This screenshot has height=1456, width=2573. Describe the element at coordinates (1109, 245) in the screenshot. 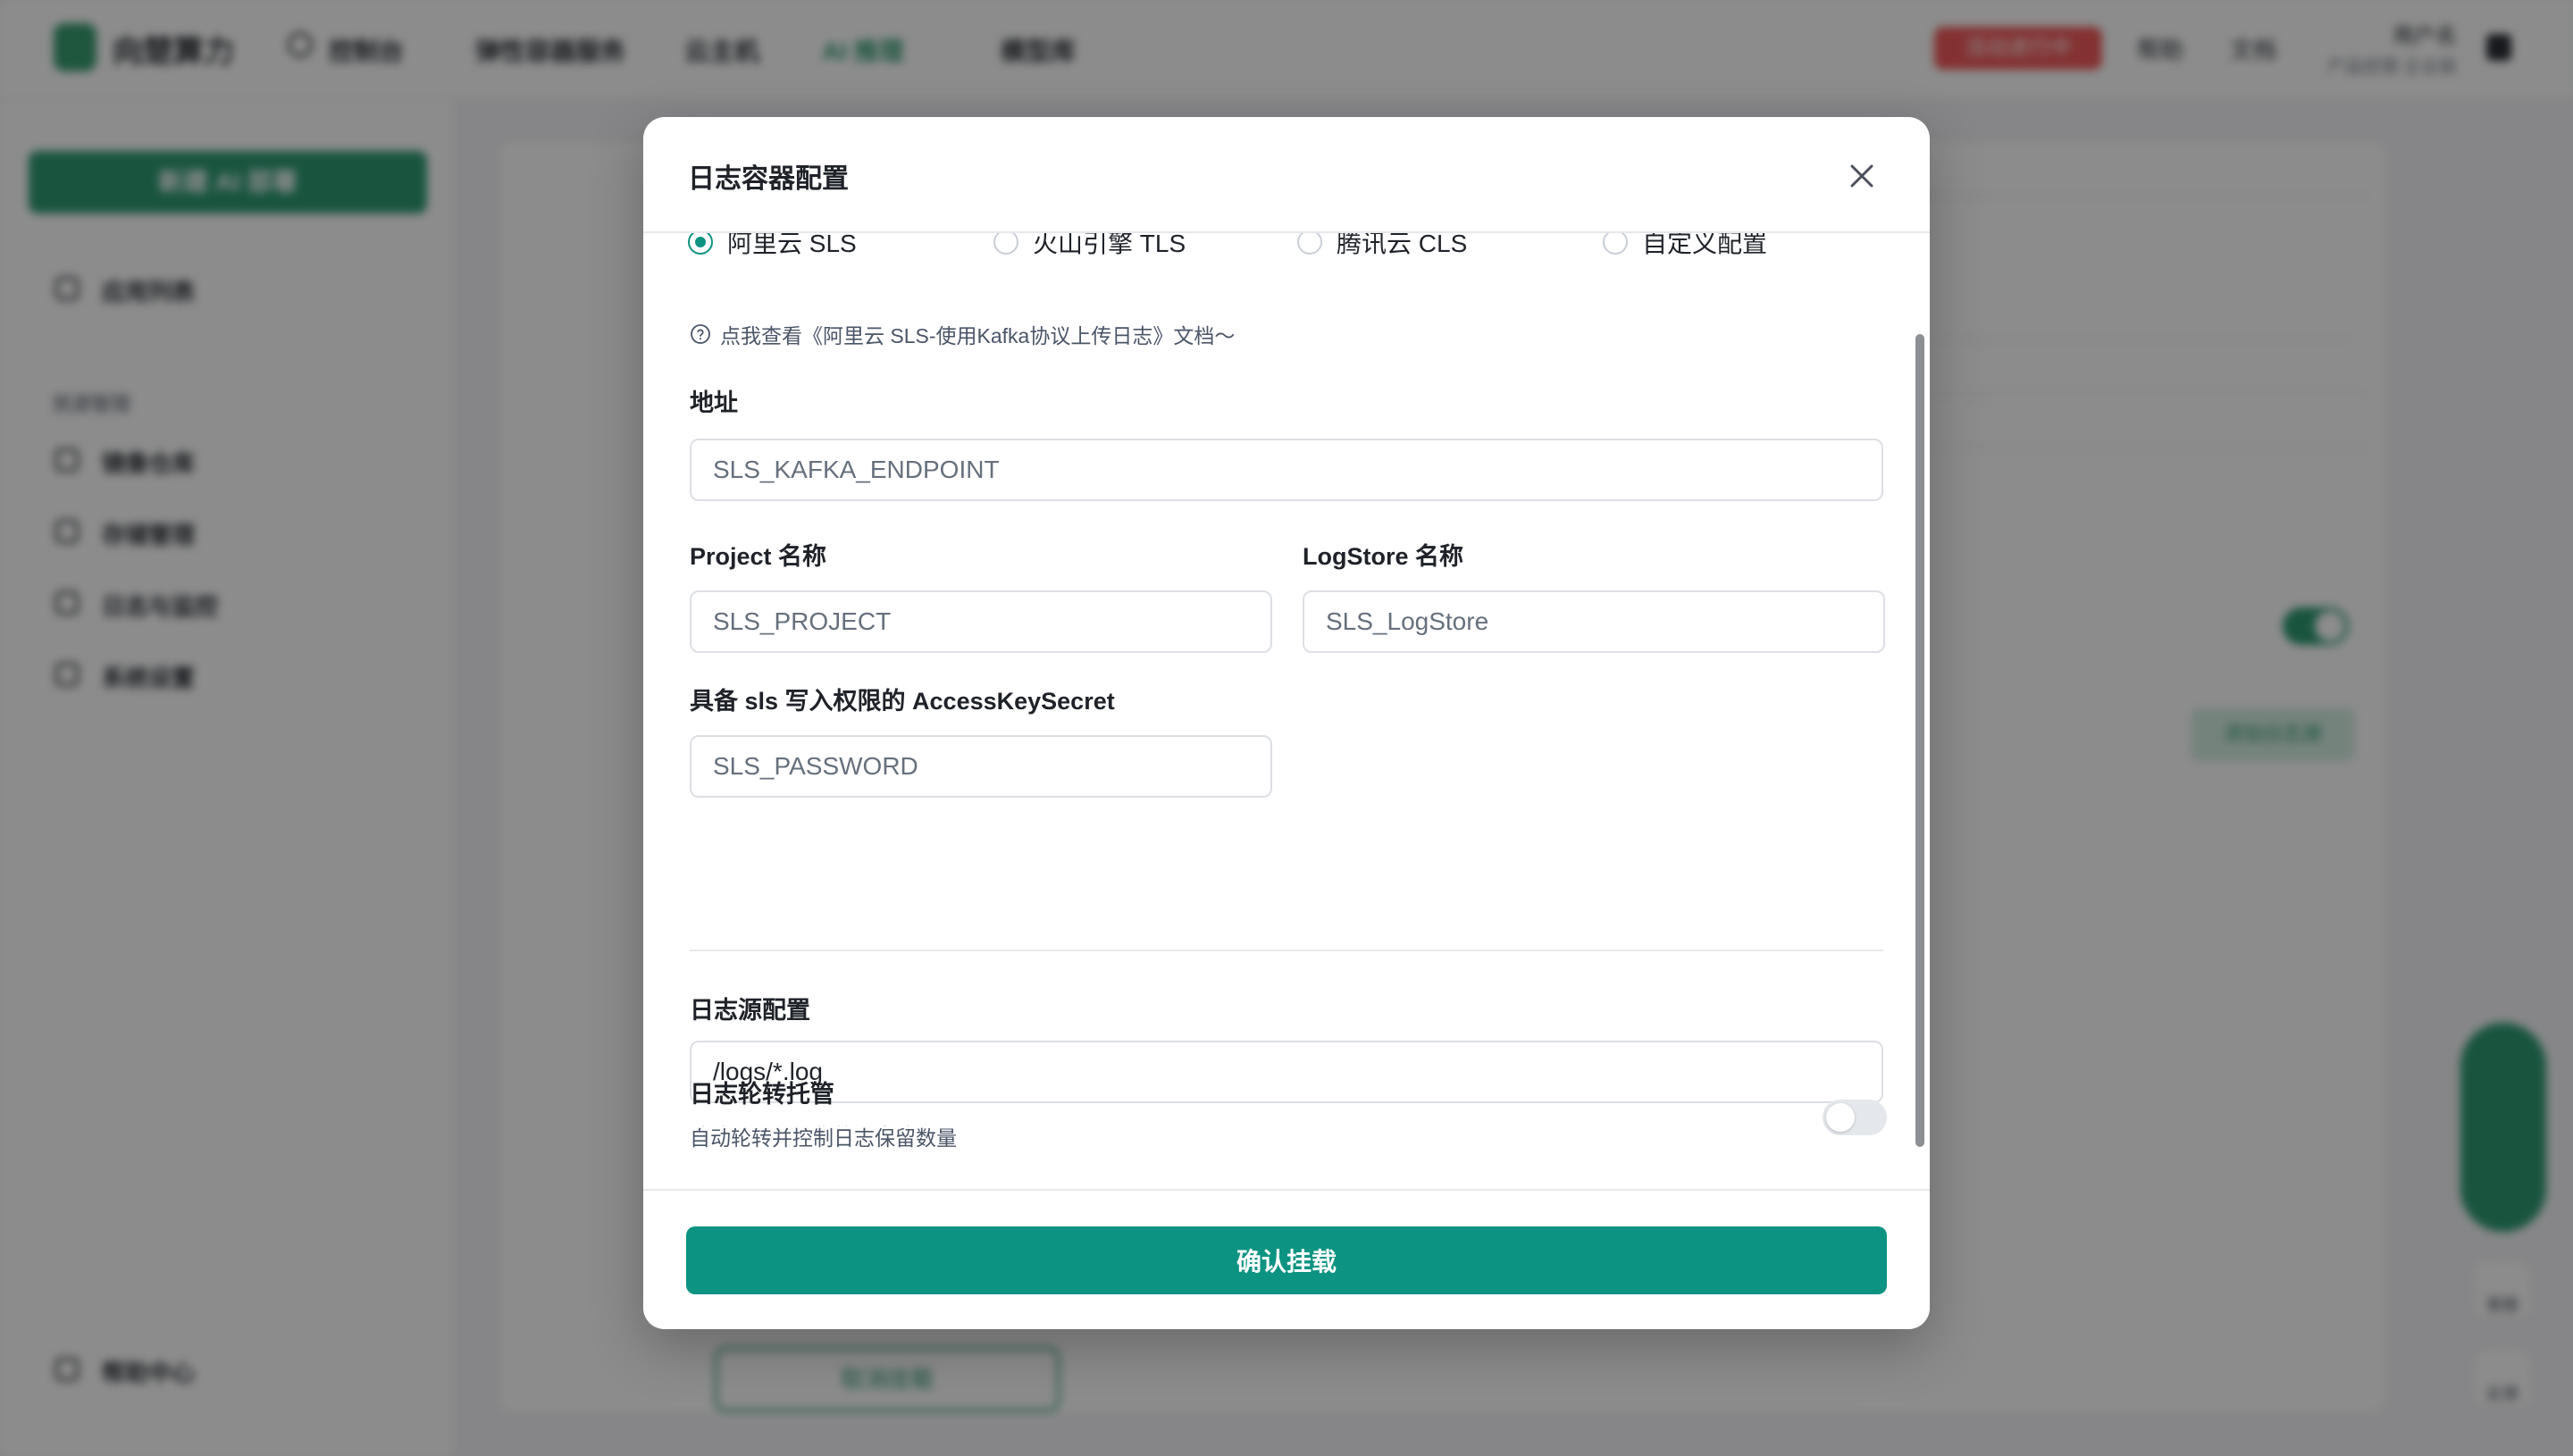

I see `radio-label: 火山引擎 TLS` at that location.